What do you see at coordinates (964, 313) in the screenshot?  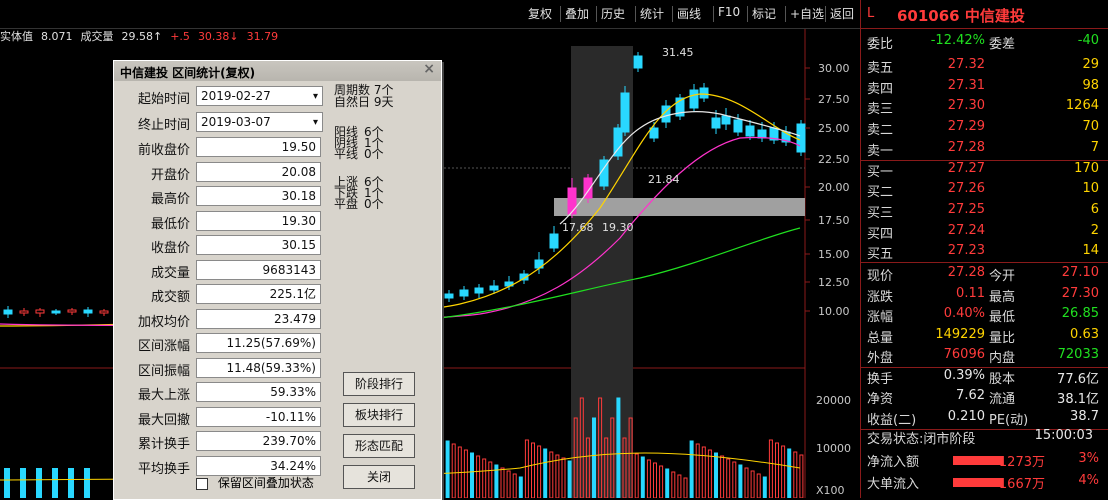 I see `stat-value: 0.40%` at bounding box center [964, 313].